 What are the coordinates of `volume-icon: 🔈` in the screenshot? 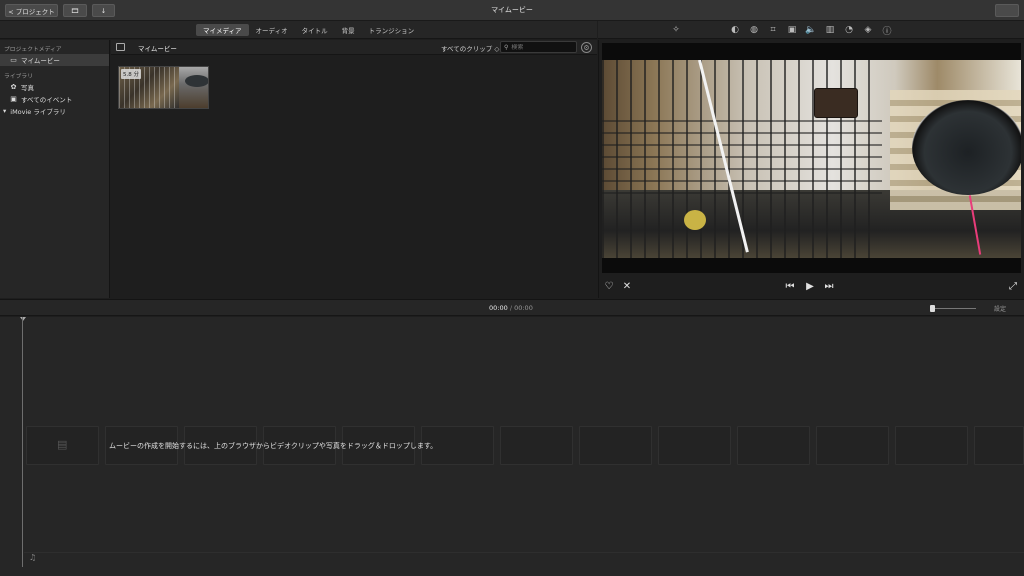 It's located at (811, 30).